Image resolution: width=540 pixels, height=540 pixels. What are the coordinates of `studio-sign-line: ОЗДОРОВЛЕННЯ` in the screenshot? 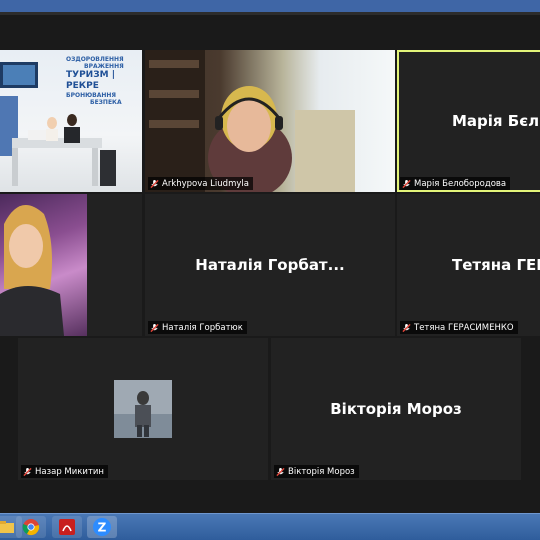 It's located at (95, 59).